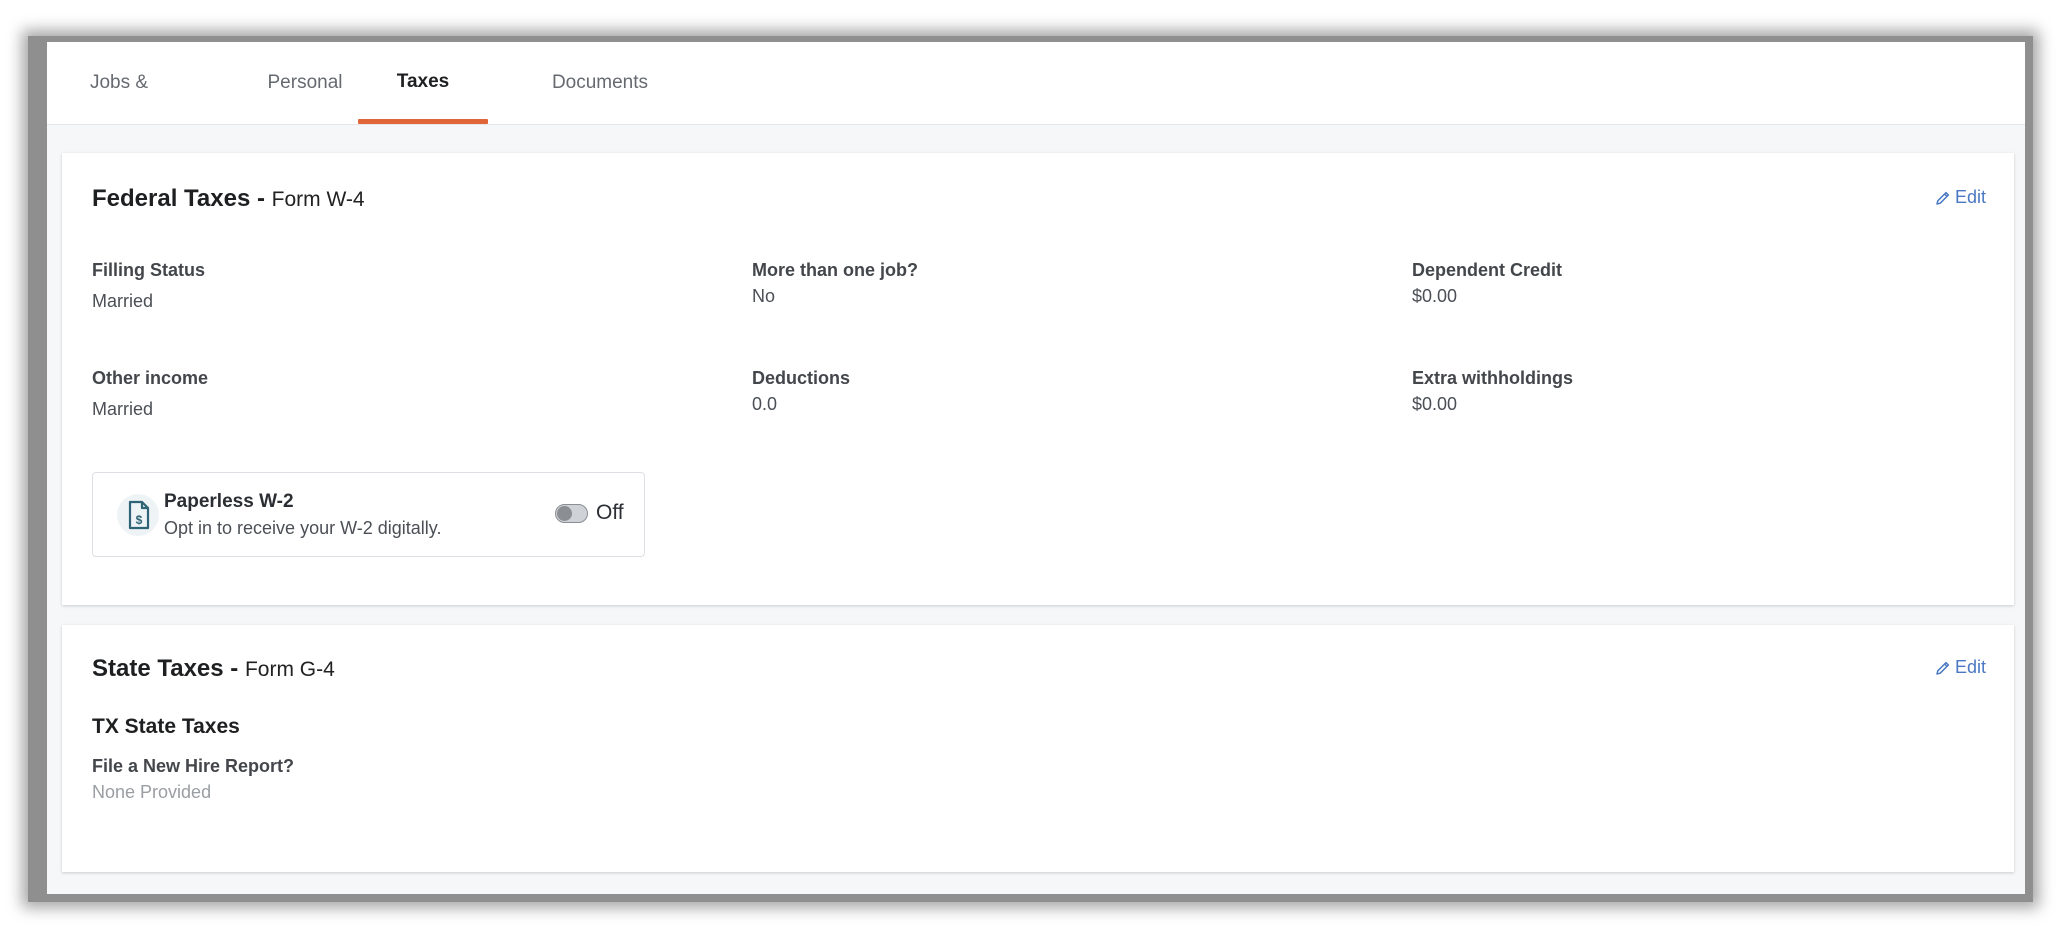 The image size is (2072, 928). I want to click on document-dollar-icon: $, so click(138, 515).